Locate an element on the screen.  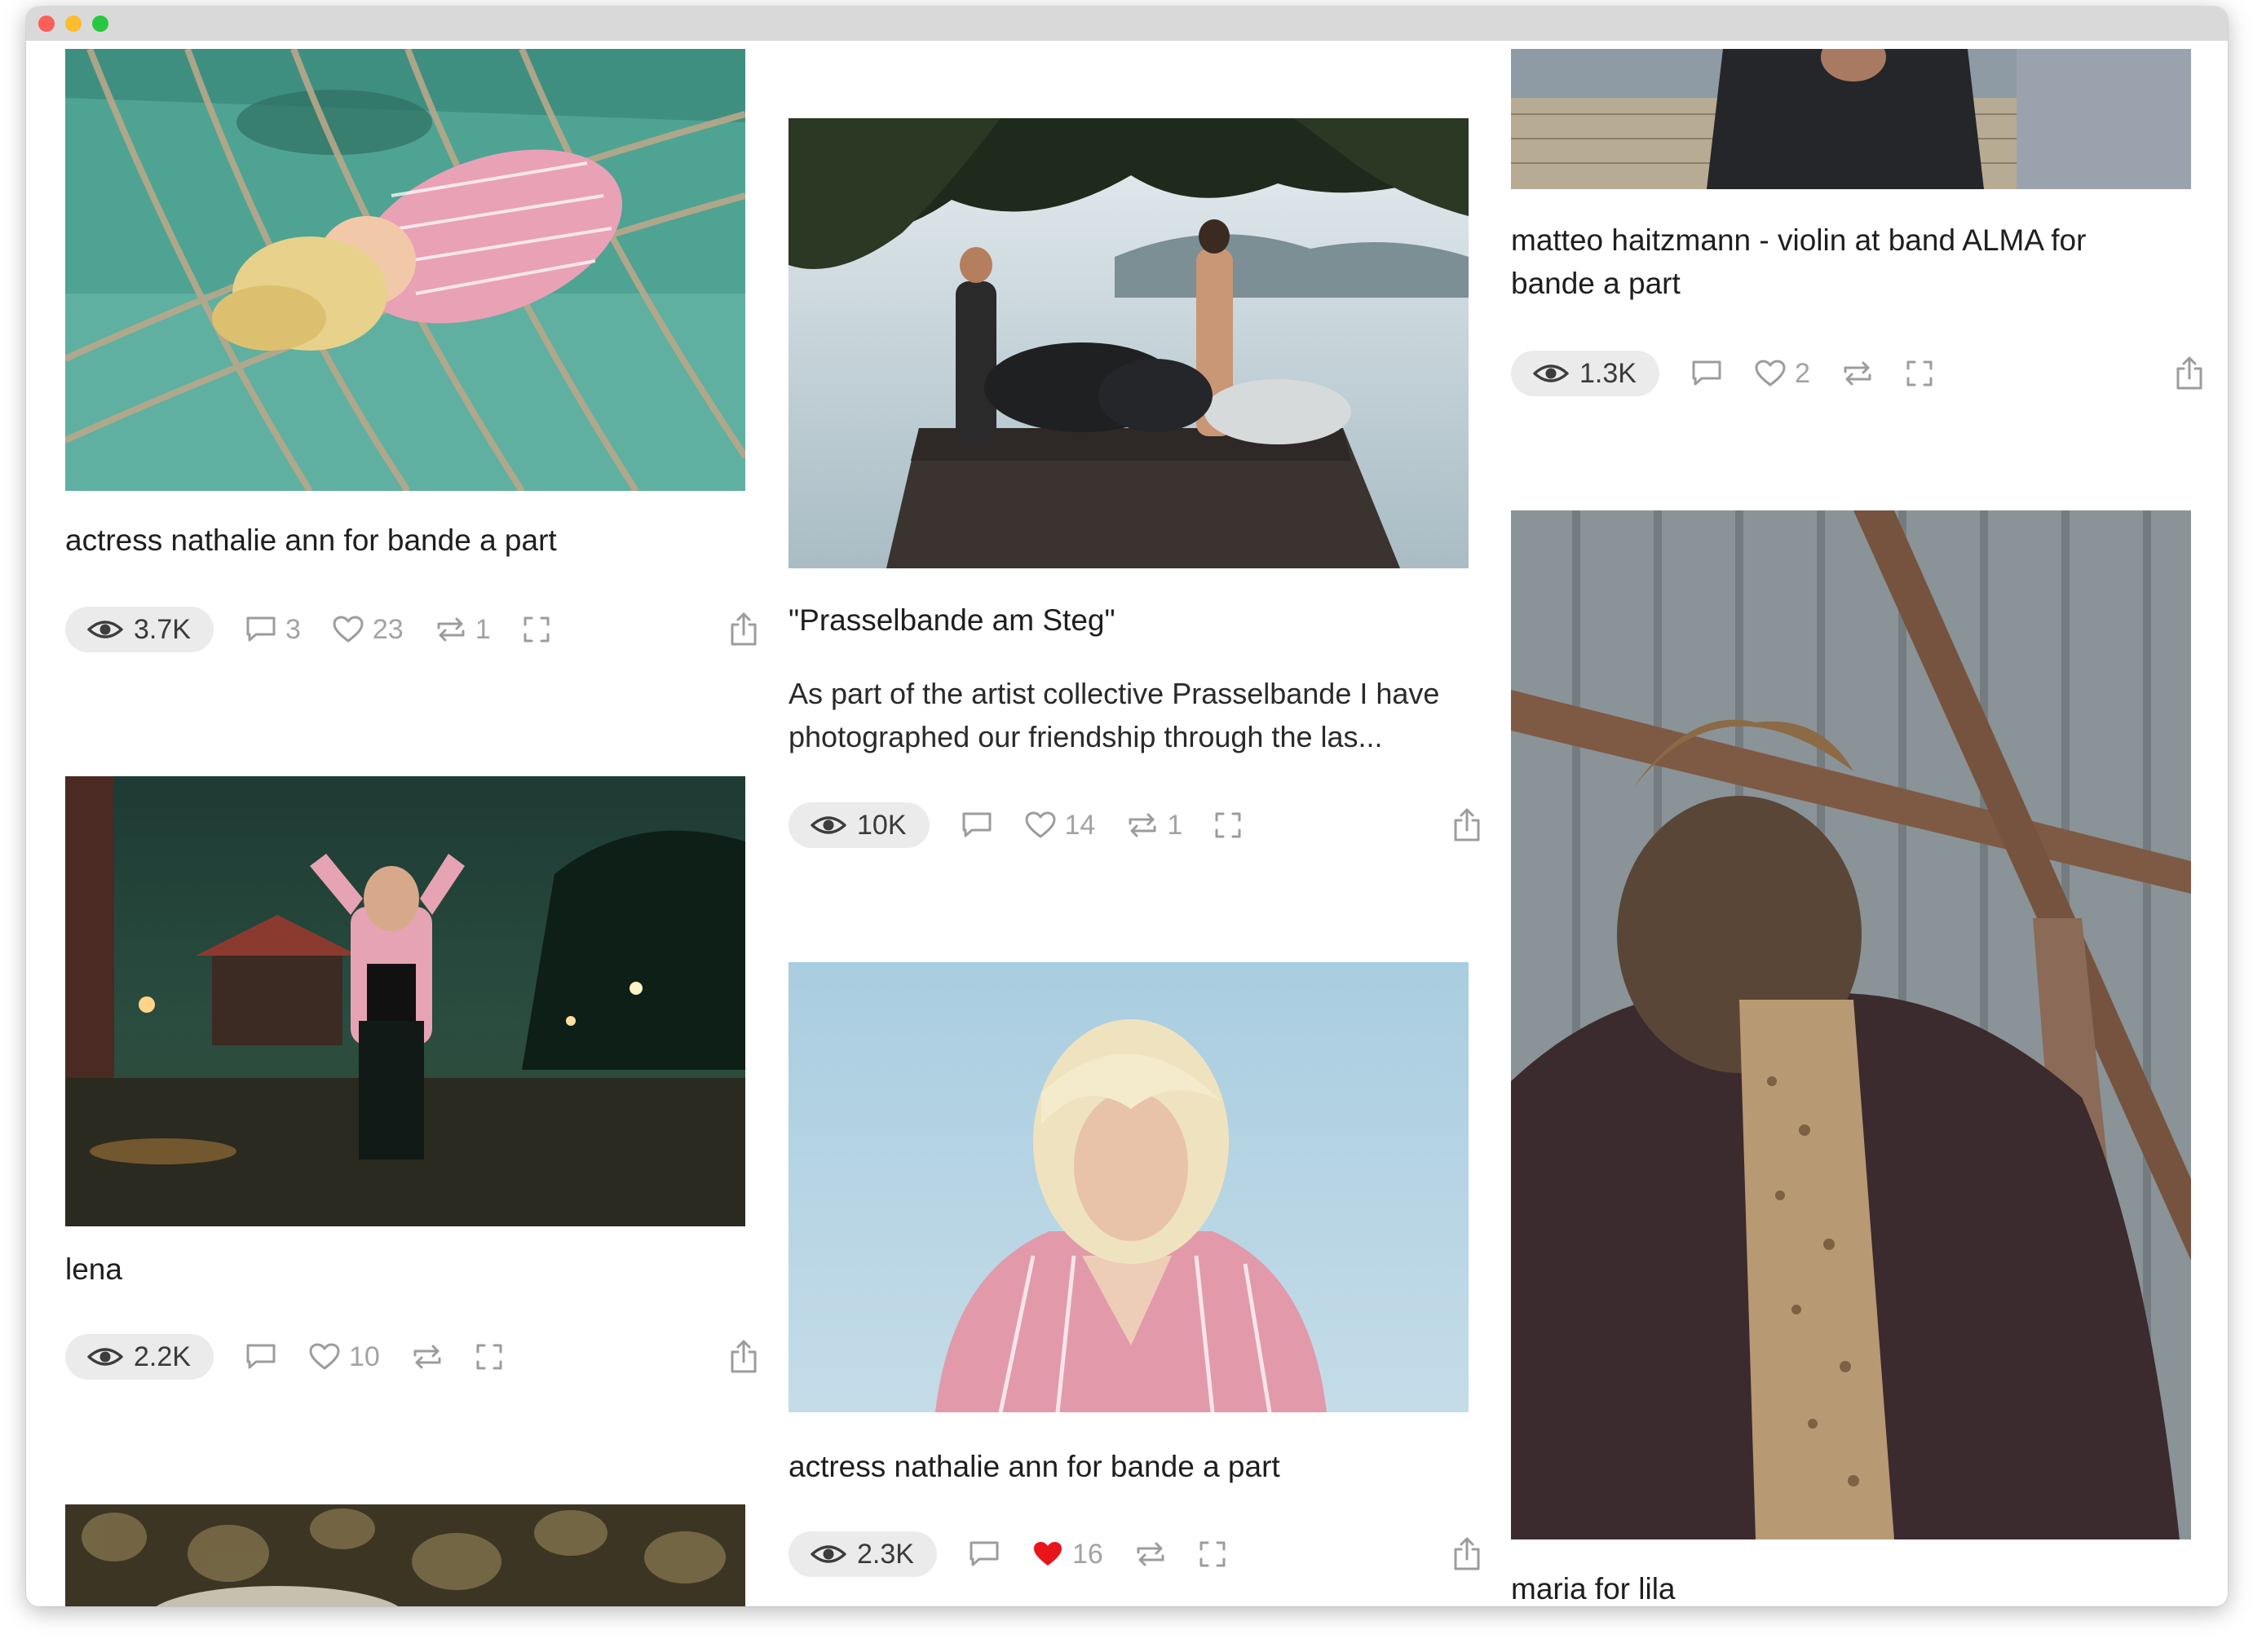
like-button-liked: 16 is located at coordinates (1067, 1555).